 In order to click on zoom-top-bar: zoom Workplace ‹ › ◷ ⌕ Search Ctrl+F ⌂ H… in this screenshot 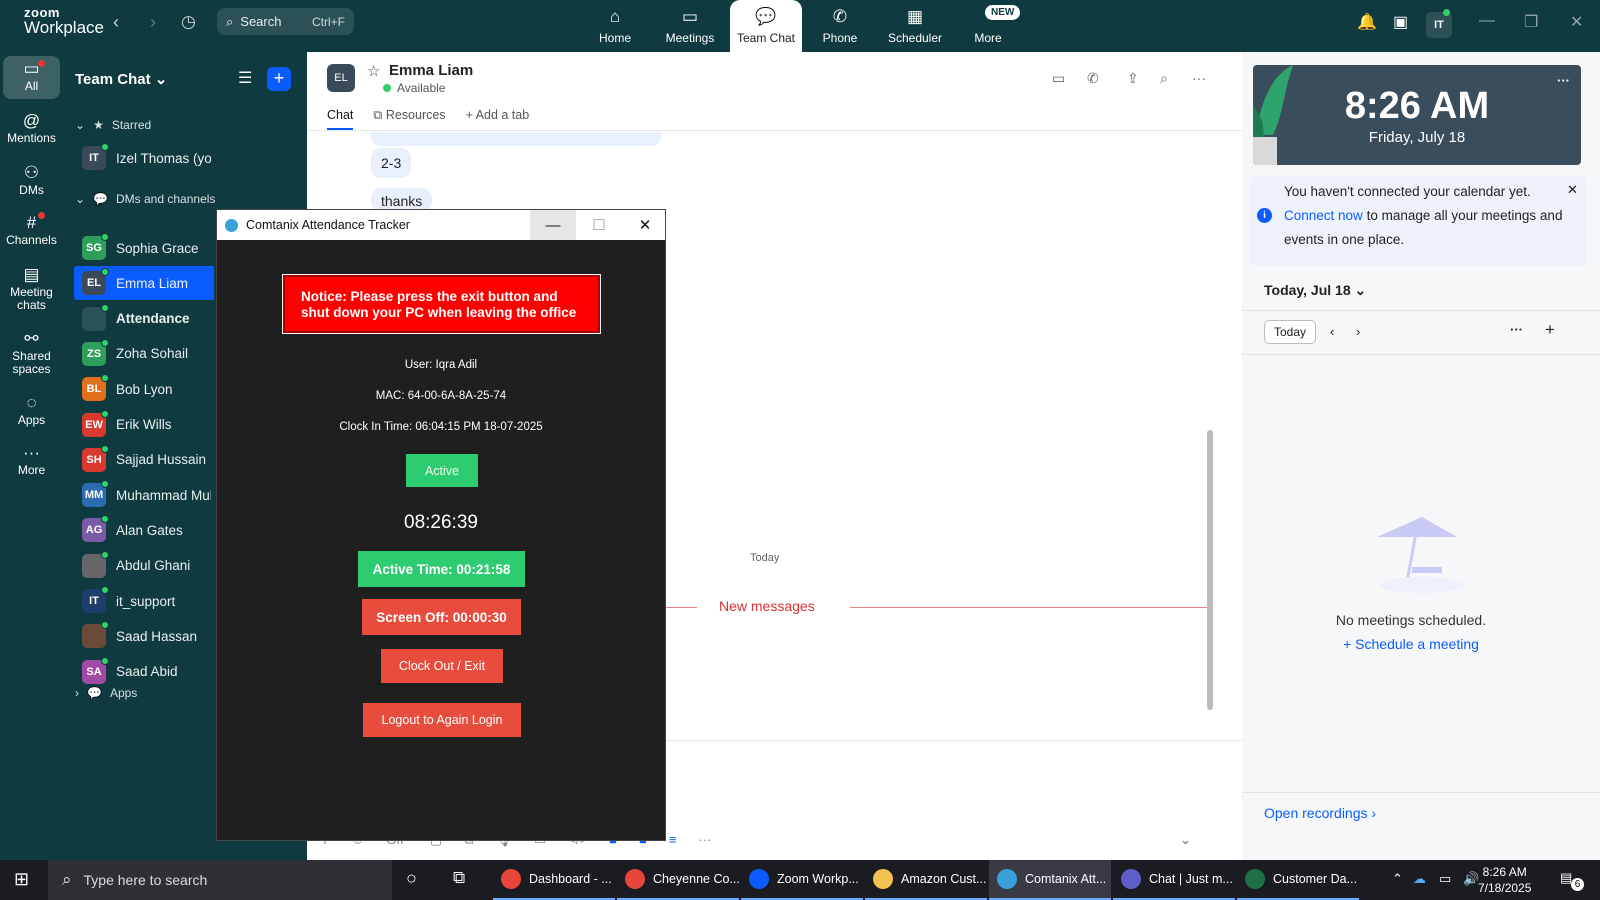, I will do `click(800, 26)`.